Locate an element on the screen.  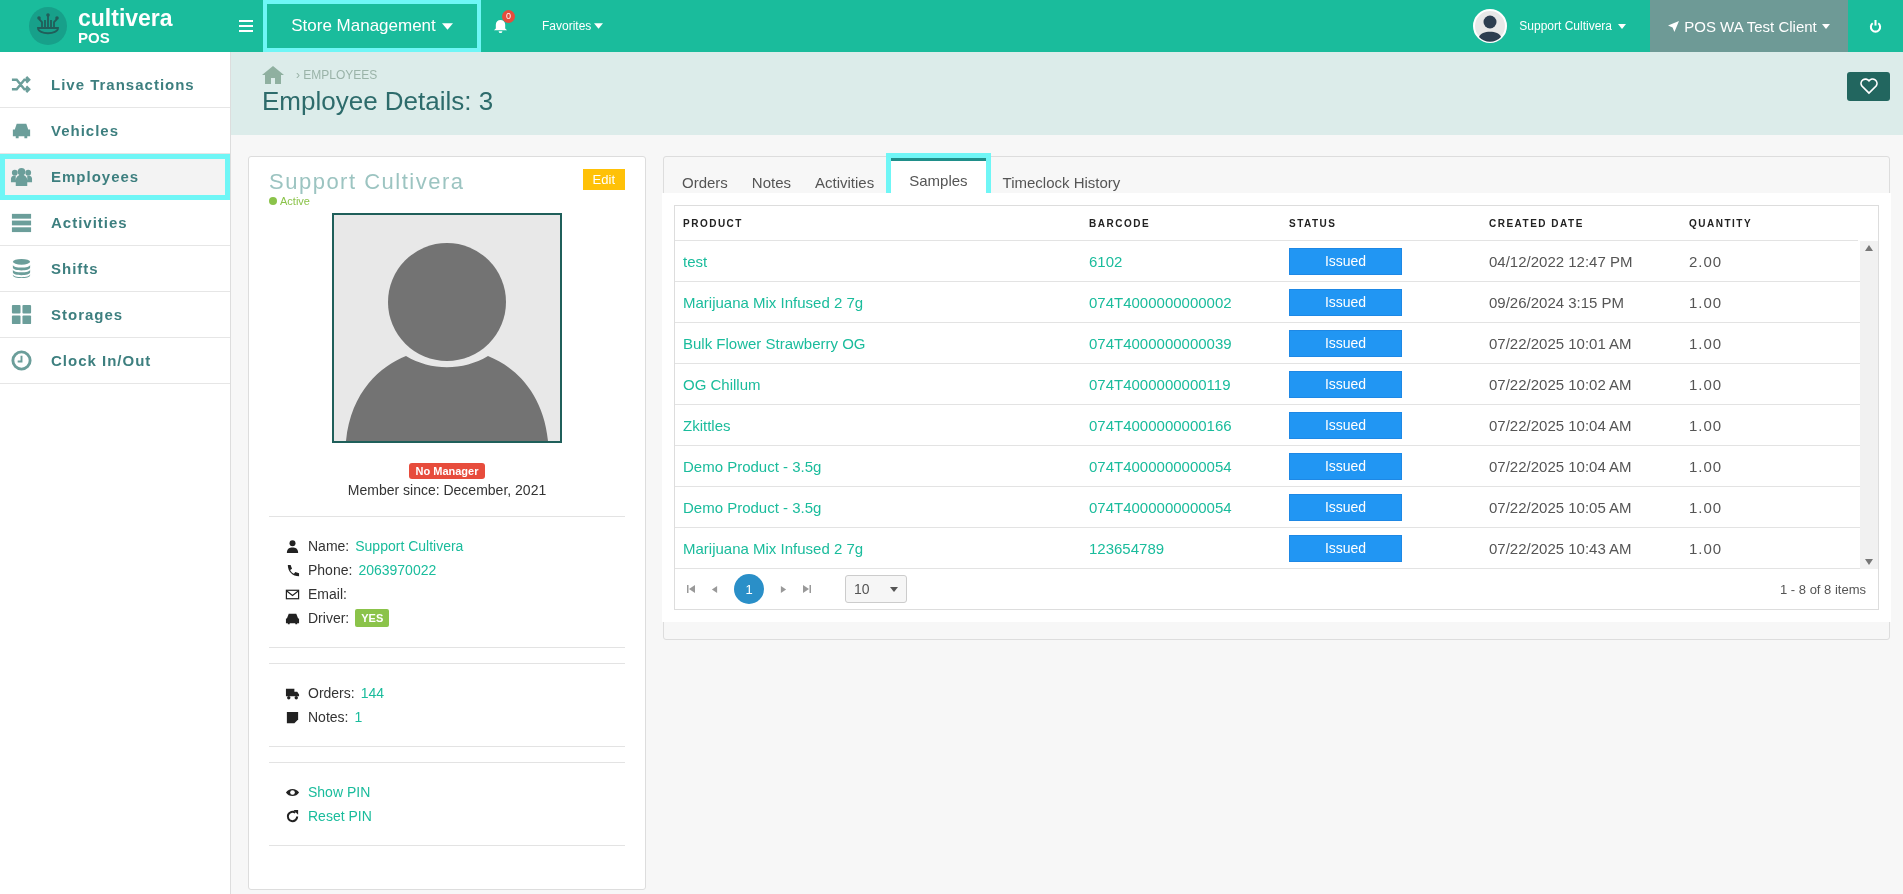
table-link: 074T4000000000166 is located at coordinates (1160, 425).